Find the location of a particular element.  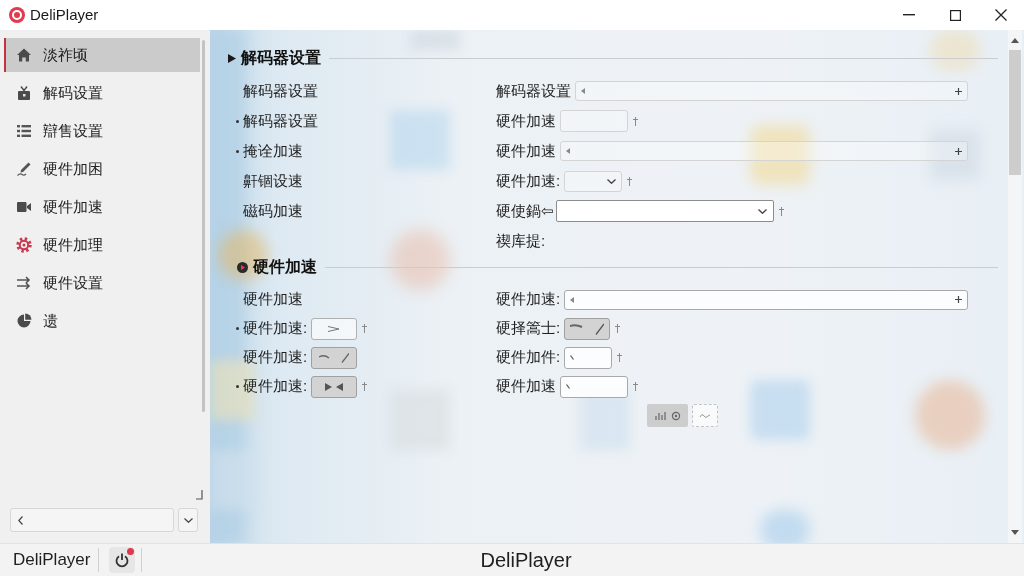

chevron-left-icon is located at coordinates (20, 520).